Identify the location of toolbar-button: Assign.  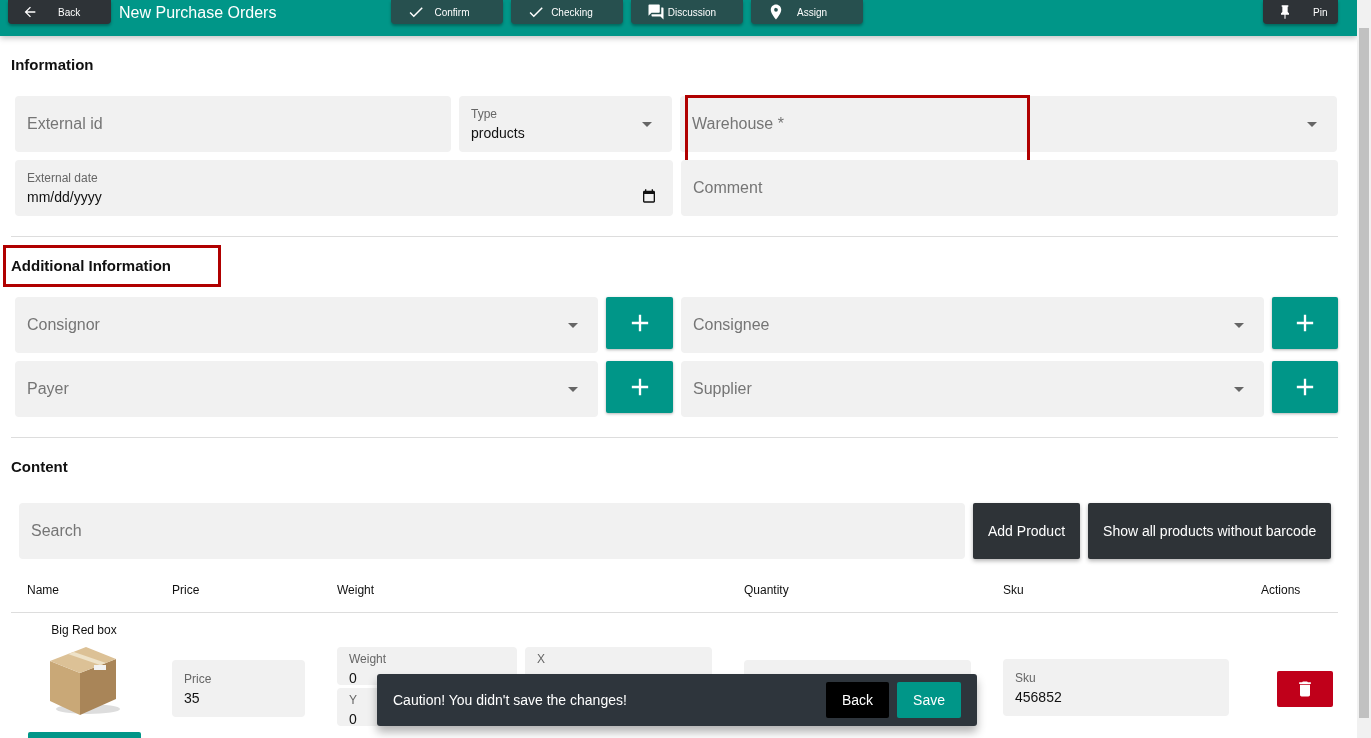
(807, 12).